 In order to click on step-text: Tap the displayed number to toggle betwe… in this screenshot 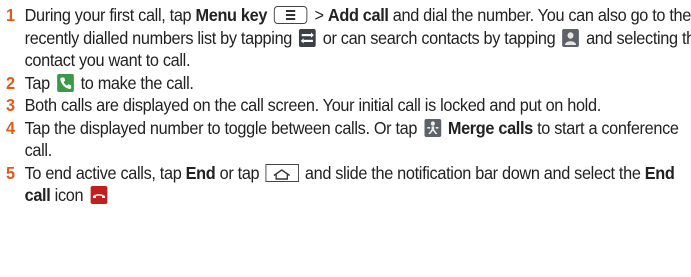, I will do `click(223, 127)`.